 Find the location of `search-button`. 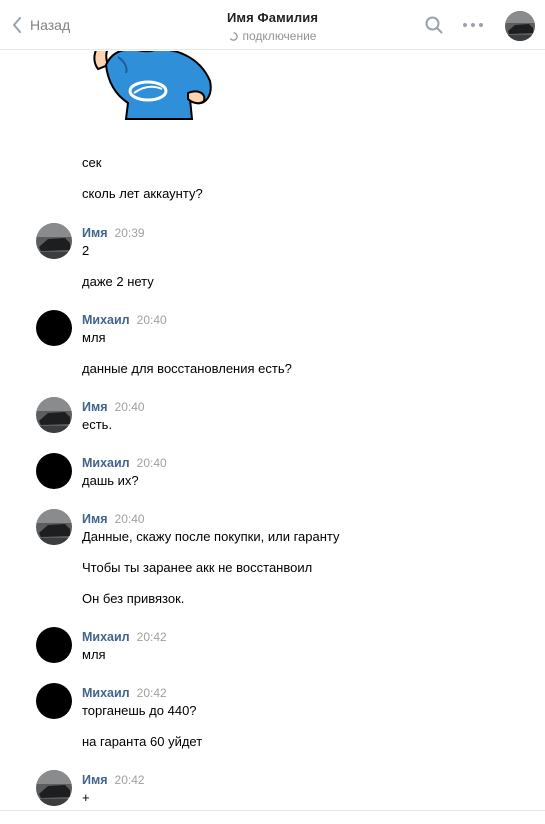

search-button is located at coordinates (434, 26).